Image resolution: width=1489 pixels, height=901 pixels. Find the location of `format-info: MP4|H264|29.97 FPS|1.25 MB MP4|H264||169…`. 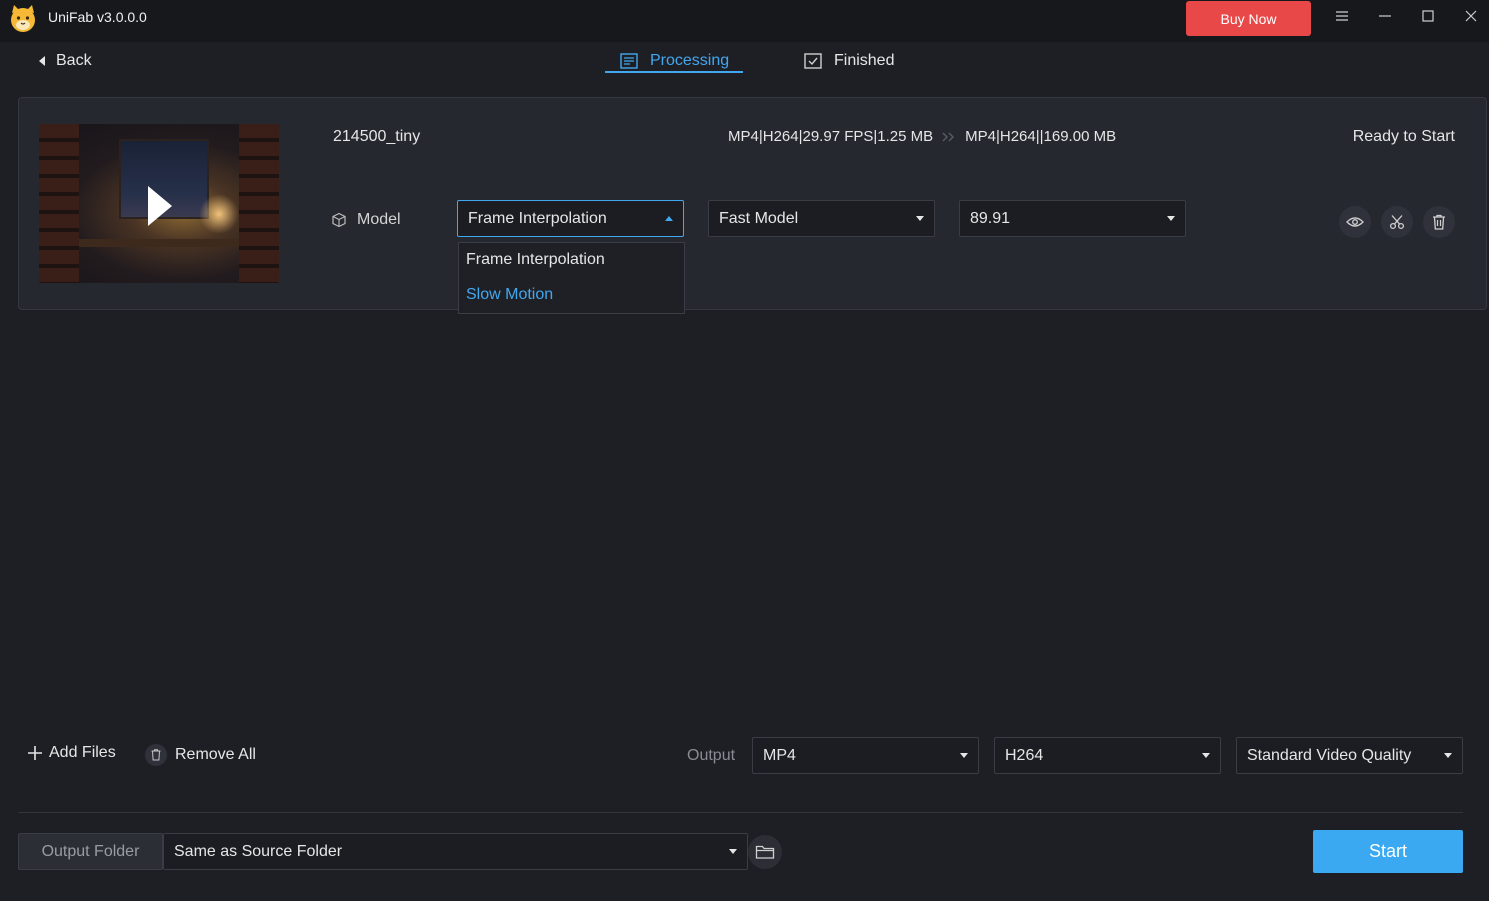

format-info: MP4|H264|29.97 FPS|1.25 MB MP4|H264||169… is located at coordinates (922, 136).